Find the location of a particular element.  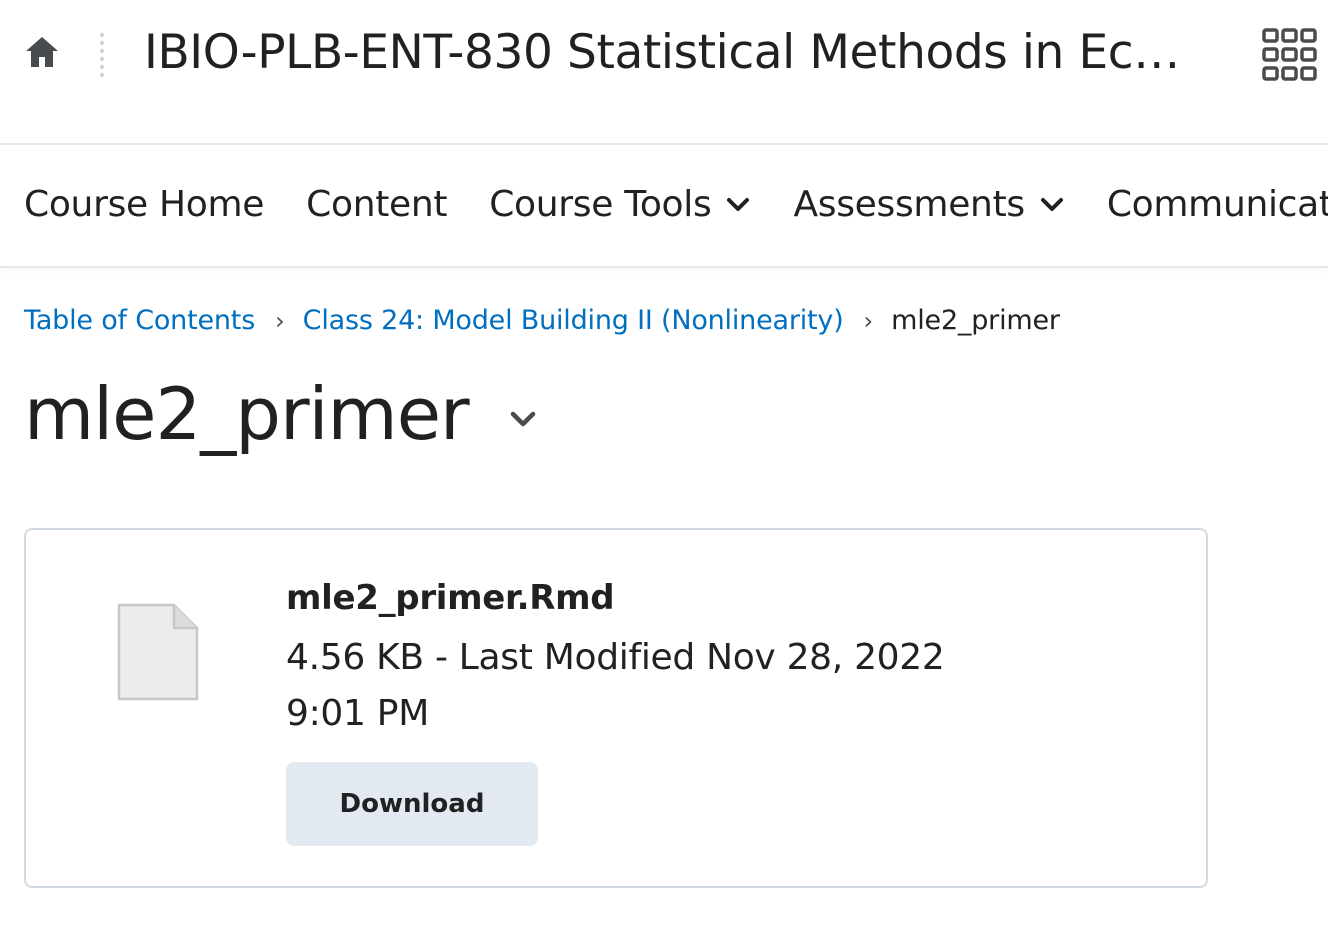

waffle-grid-icon is located at coordinates (1290, 59).